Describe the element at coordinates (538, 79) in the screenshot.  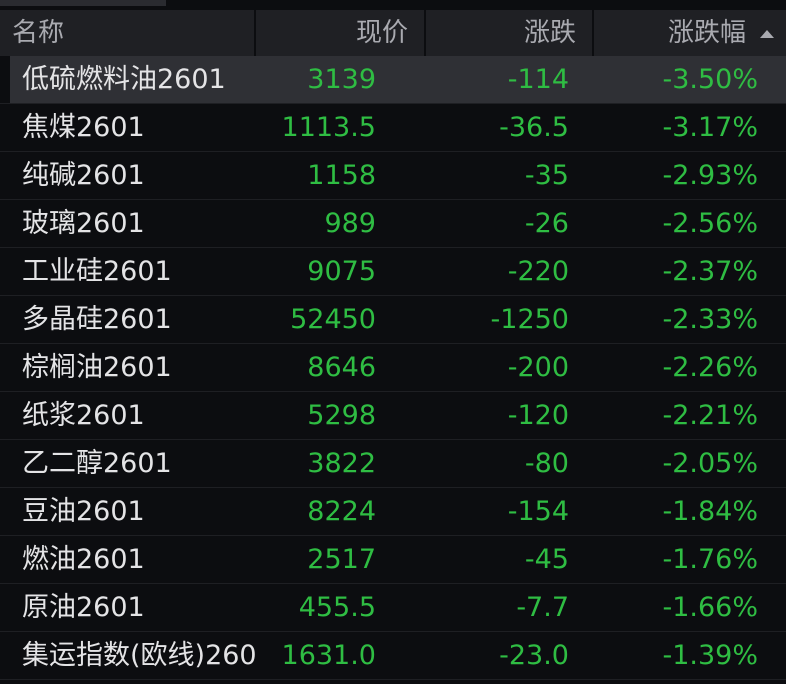
I see `price-change: -114` at that location.